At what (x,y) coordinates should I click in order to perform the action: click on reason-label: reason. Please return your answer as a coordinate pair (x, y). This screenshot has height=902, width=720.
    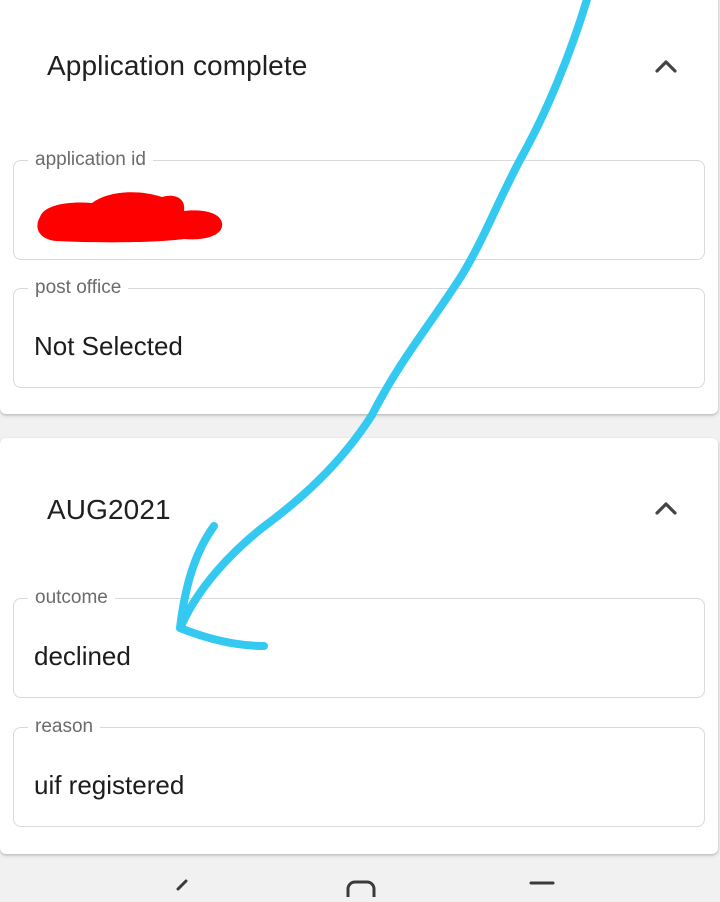
    Looking at the image, I should click on (64, 727).